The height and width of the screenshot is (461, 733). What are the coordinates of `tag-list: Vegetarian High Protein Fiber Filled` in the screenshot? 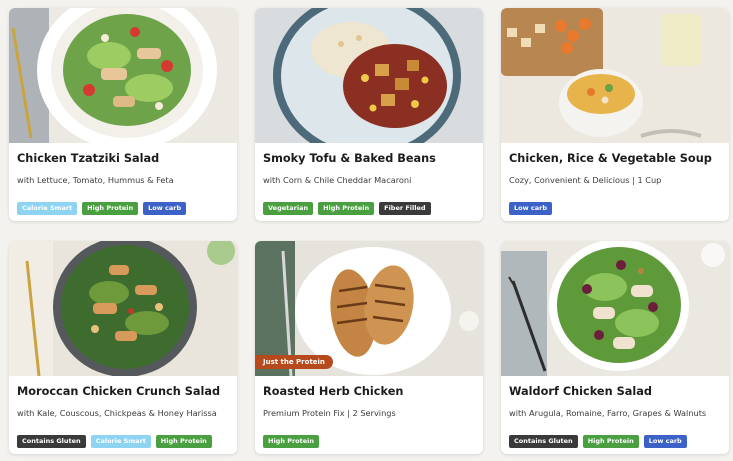 It's located at (369, 208).